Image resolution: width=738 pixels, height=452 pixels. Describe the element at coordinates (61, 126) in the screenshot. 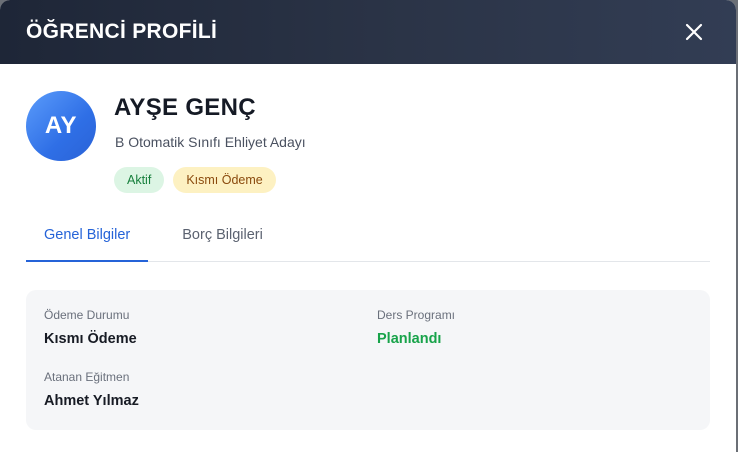

I see `avatar: AY` at that location.